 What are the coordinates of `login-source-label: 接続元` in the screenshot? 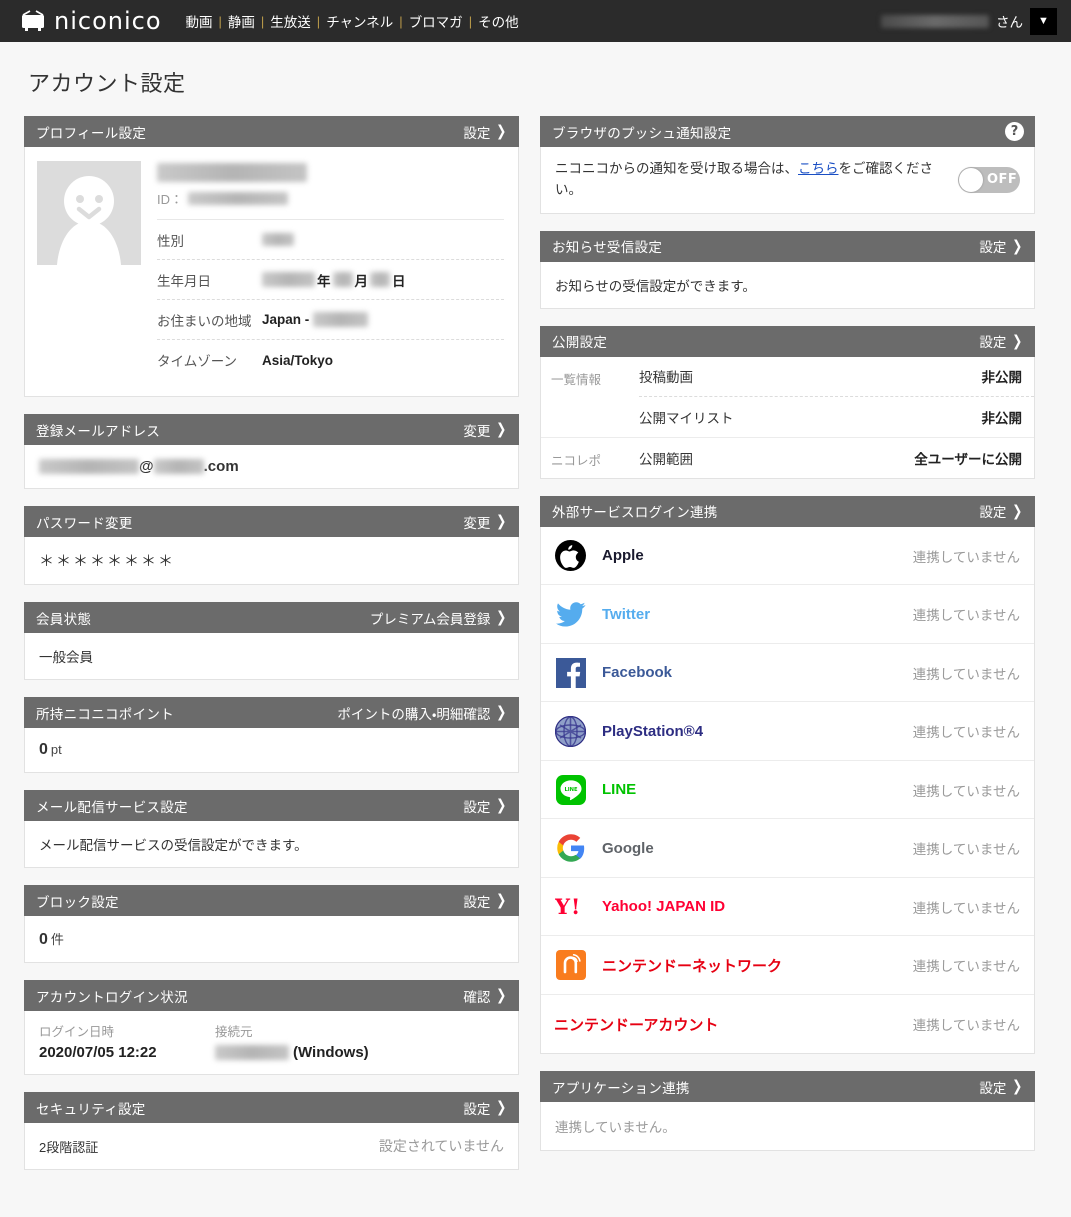 It's located at (234, 1032).